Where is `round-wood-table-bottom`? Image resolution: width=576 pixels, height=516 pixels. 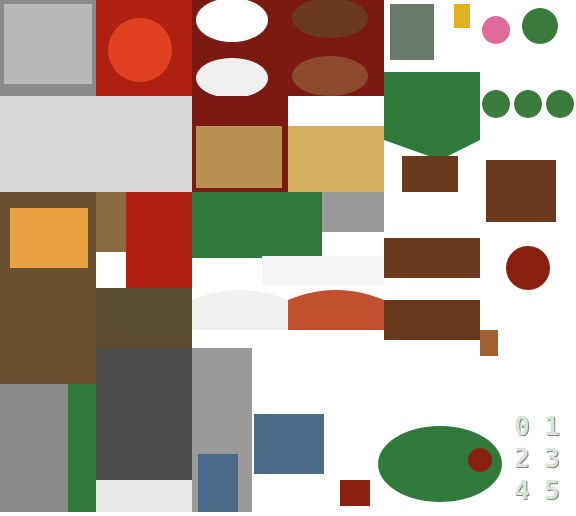 round-wood-table-bottom is located at coordinates (330, 76).